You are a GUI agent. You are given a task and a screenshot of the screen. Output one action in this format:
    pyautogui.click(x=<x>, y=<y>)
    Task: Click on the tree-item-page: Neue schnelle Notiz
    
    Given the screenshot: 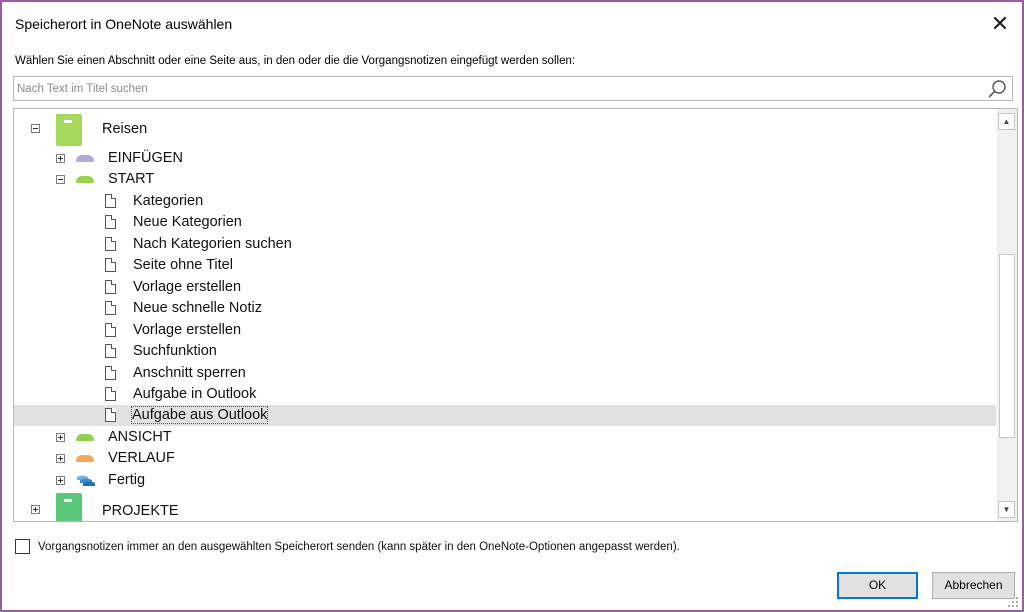 What is the action you would take?
    pyautogui.click(x=505, y=308)
    